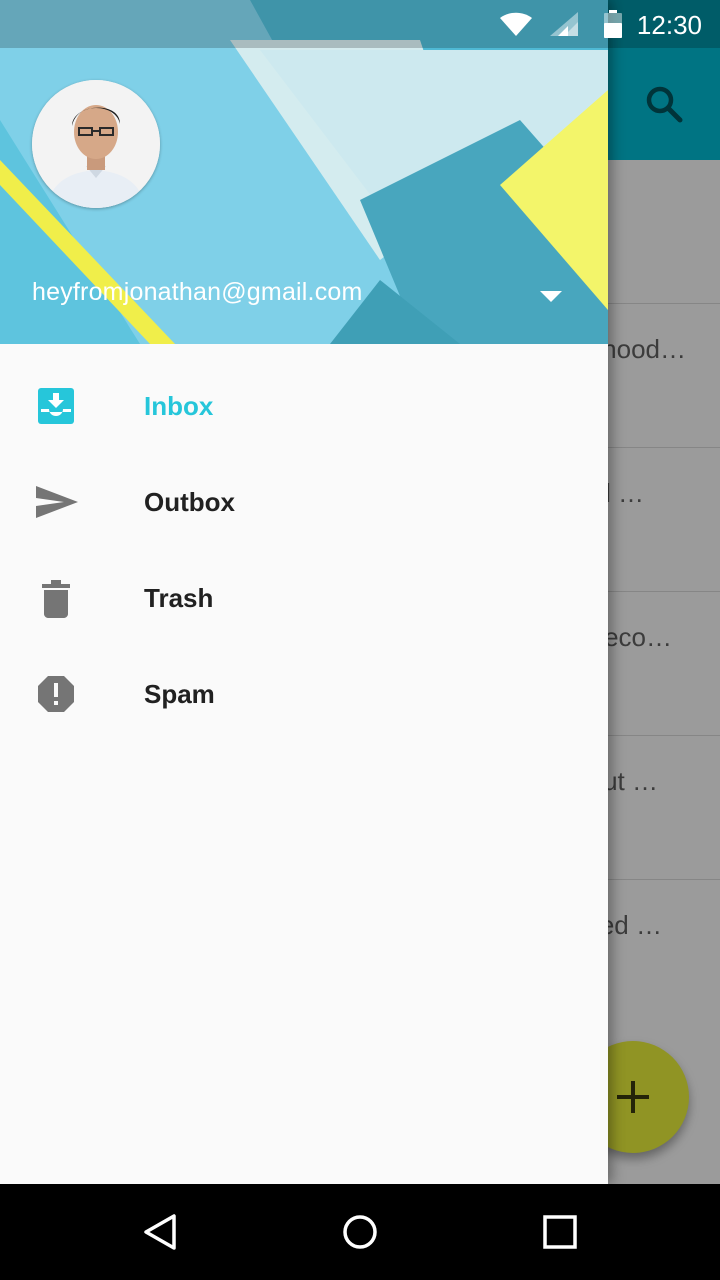 The height and width of the screenshot is (1280, 720). I want to click on drawer-item-inbox: Inbox, so click(304, 406).